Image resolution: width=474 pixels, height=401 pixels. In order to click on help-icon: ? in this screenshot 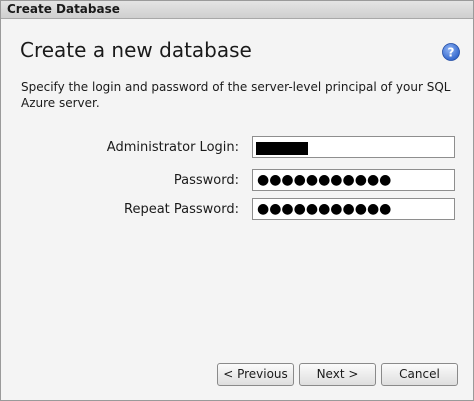, I will do `click(451, 52)`.